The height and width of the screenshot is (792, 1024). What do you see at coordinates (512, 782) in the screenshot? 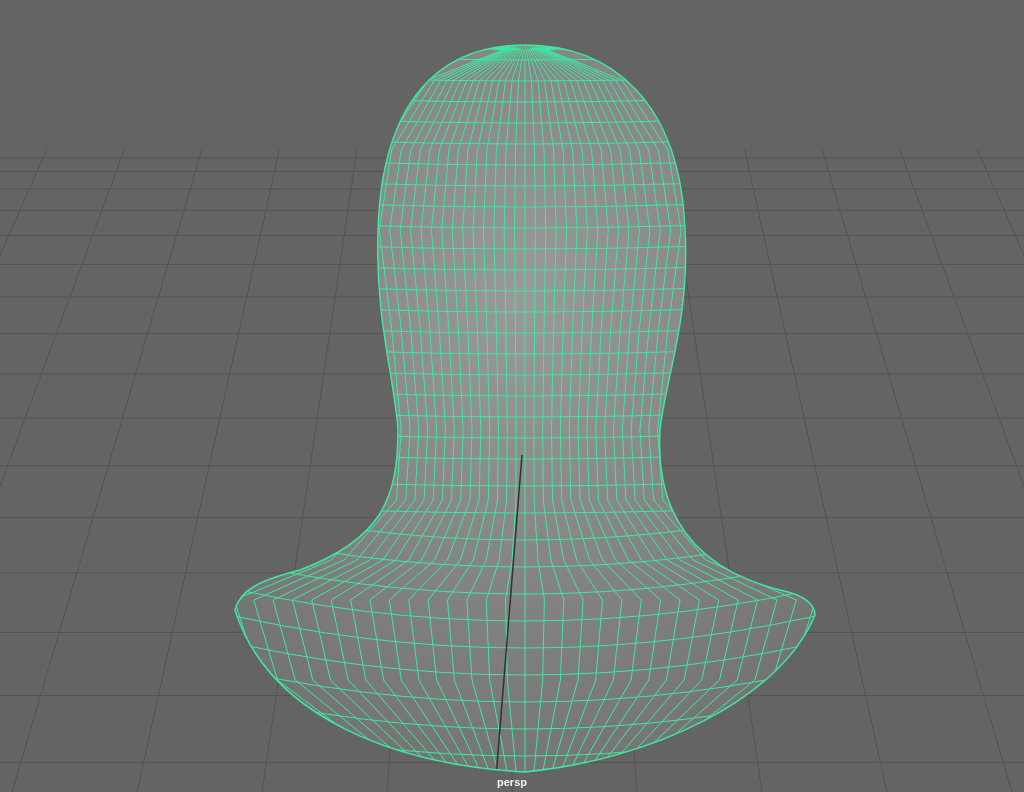
I see `camera-label: persp` at bounding box center [512, 782].